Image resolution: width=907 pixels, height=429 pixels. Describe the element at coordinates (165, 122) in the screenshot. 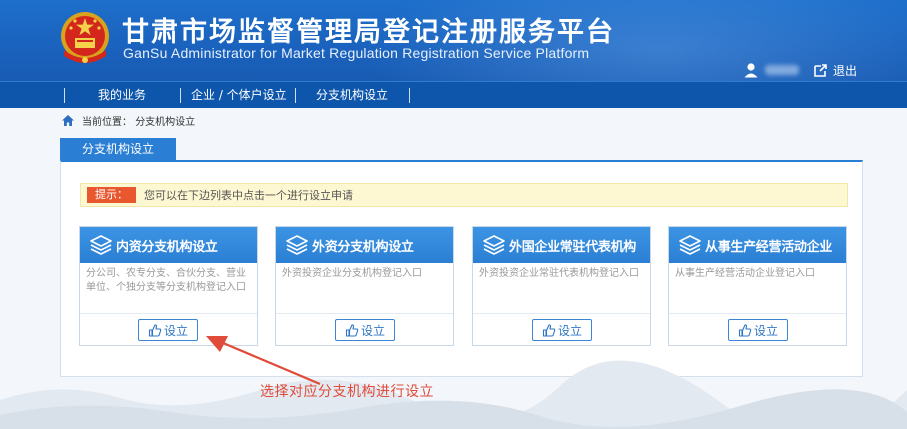

I see `breadcrumb-current: 分支机构设立` at that location.